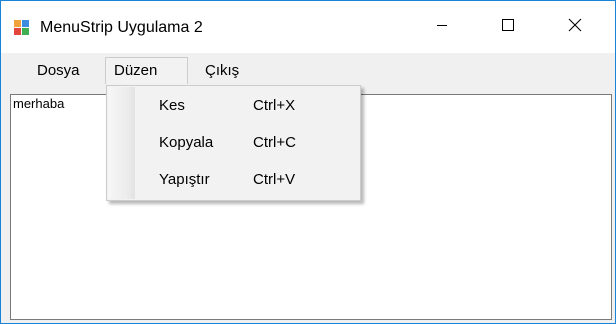  I want to click on window-title: MenuStrip Uygulama 2, so click(121, 27).